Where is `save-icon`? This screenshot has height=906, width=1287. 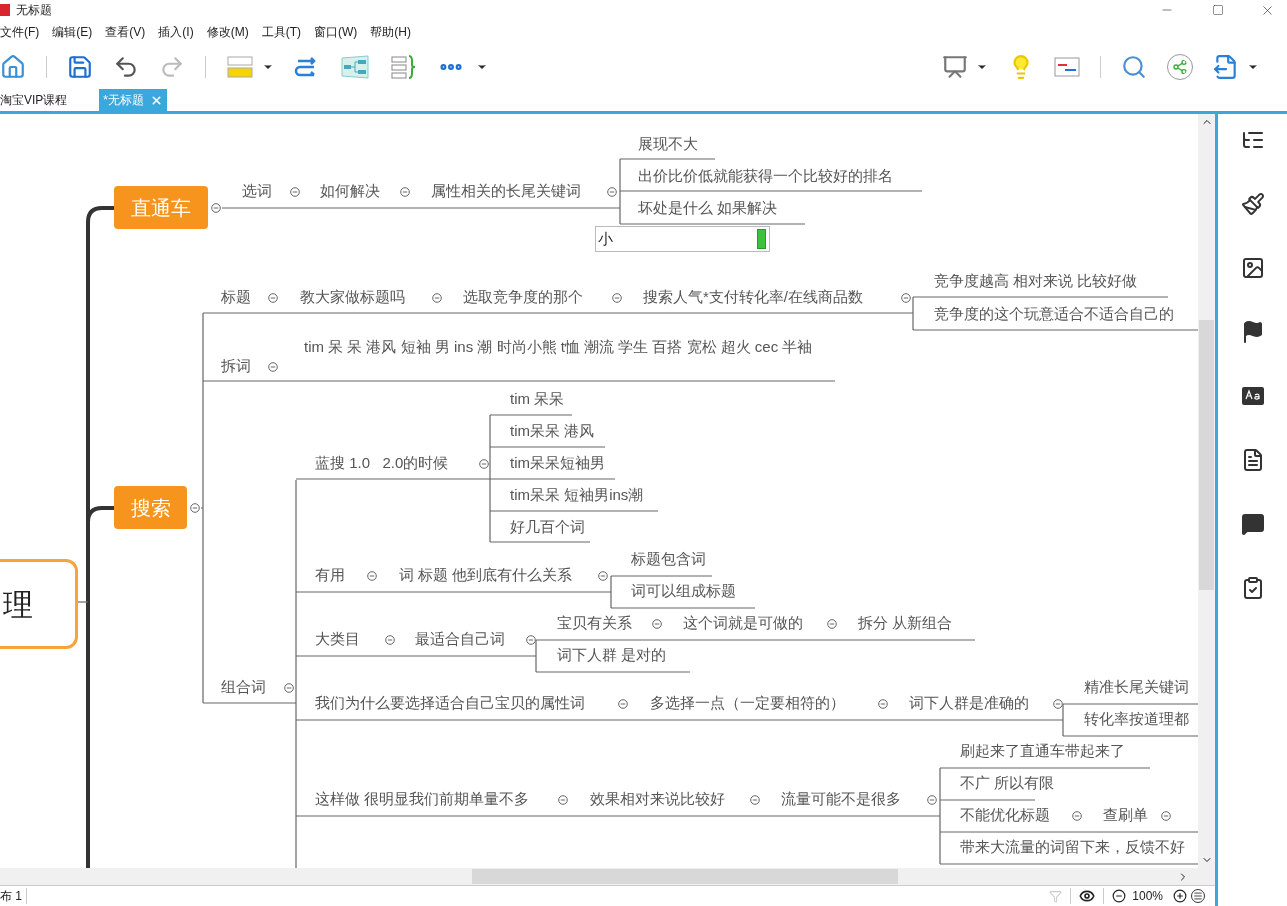
save-icon is located at coordinates (80, 67).